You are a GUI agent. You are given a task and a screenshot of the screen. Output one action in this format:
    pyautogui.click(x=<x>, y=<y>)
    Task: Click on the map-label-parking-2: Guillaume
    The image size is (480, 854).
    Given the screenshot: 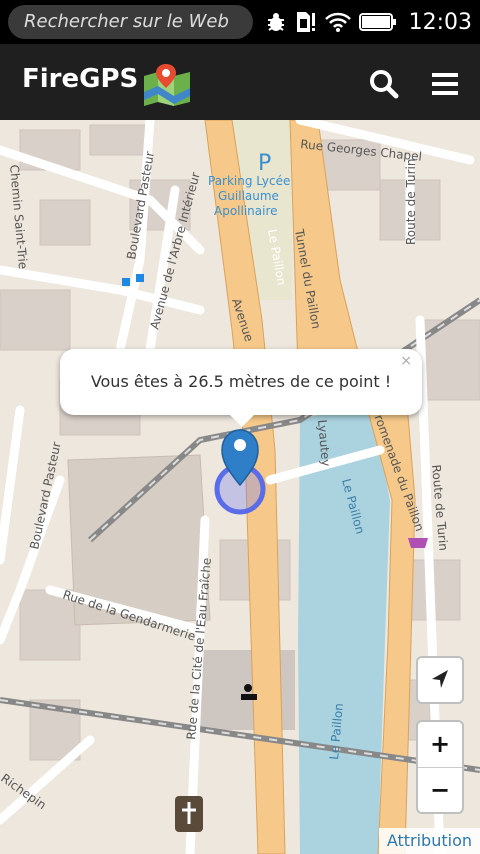 What is the action you would take?
    pyautogui.click(x=248, y=196)
    